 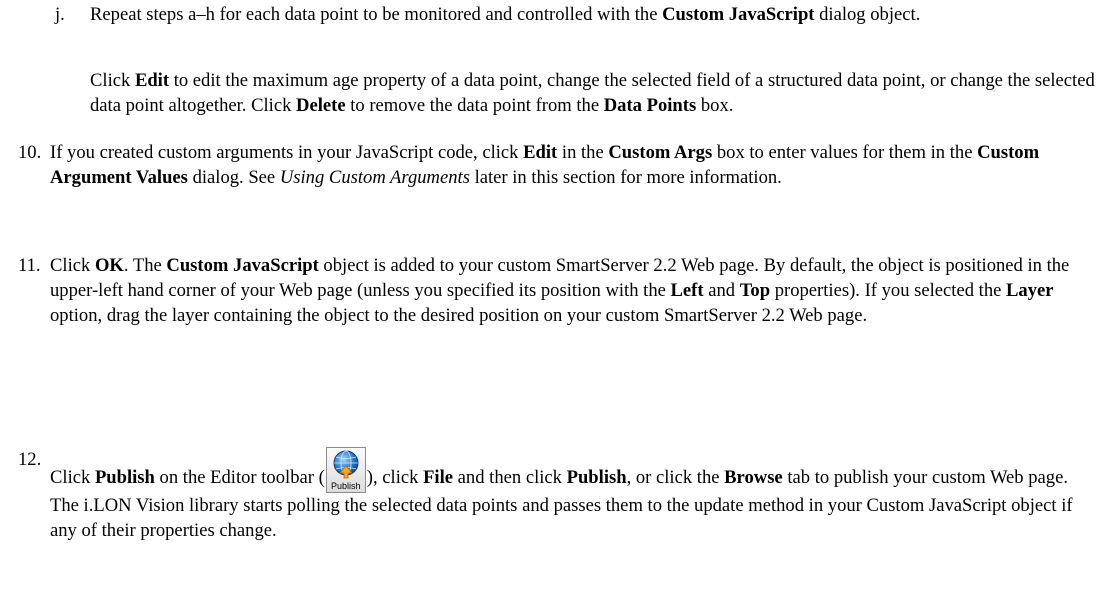 I want to click on bold-term: Data Points, so click(x=650, y=105).